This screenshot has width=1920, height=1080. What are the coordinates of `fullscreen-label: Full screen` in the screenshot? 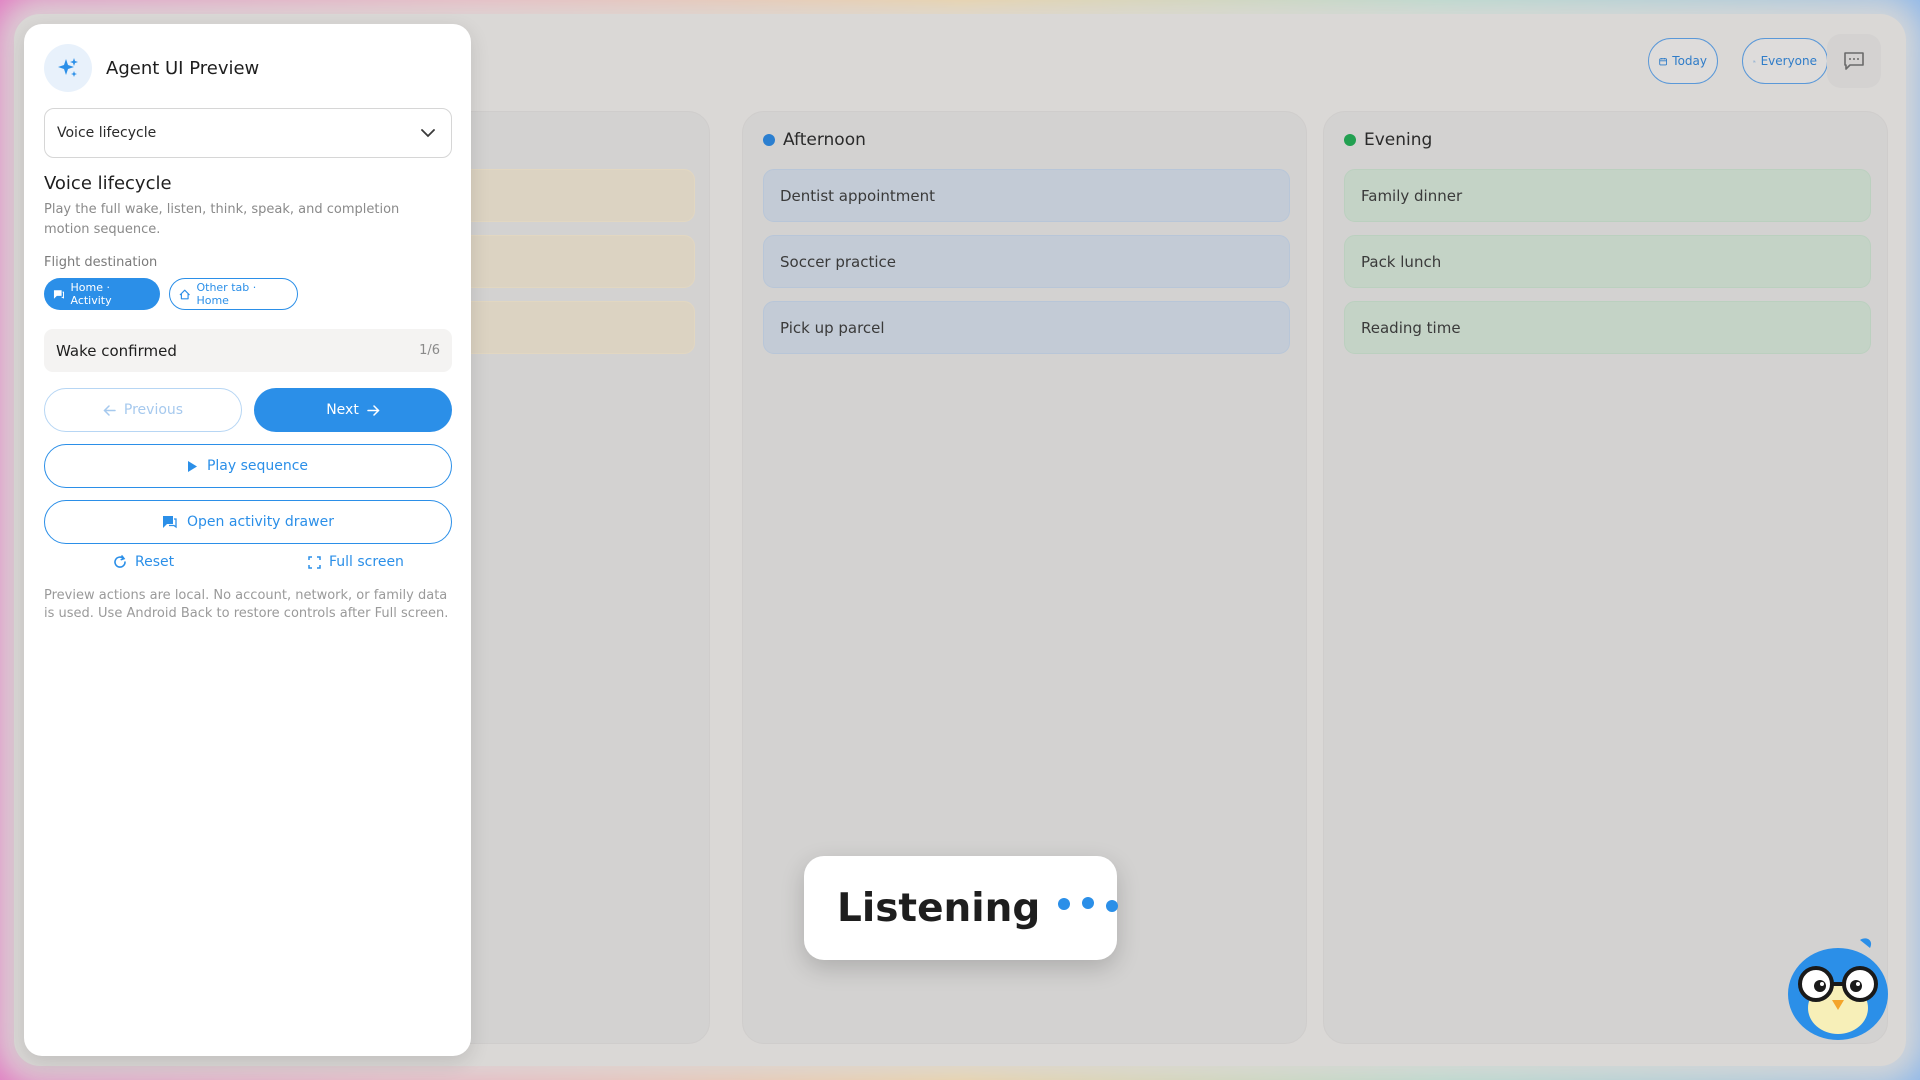 It's located at (366, 562).